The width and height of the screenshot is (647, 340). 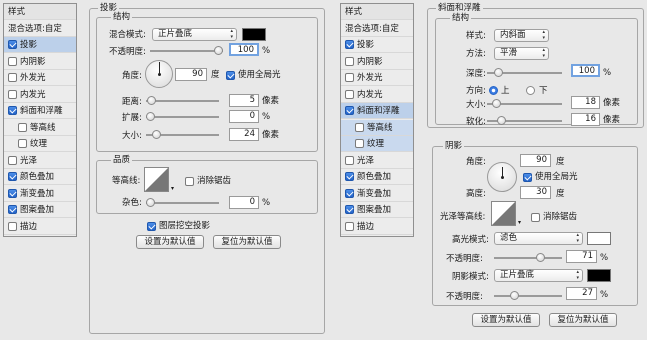 What do you see at coordinates (40, 78) in the screenshot?
I see `left-sidebar-item-4: 外发光` at bounding box center [40, 78].